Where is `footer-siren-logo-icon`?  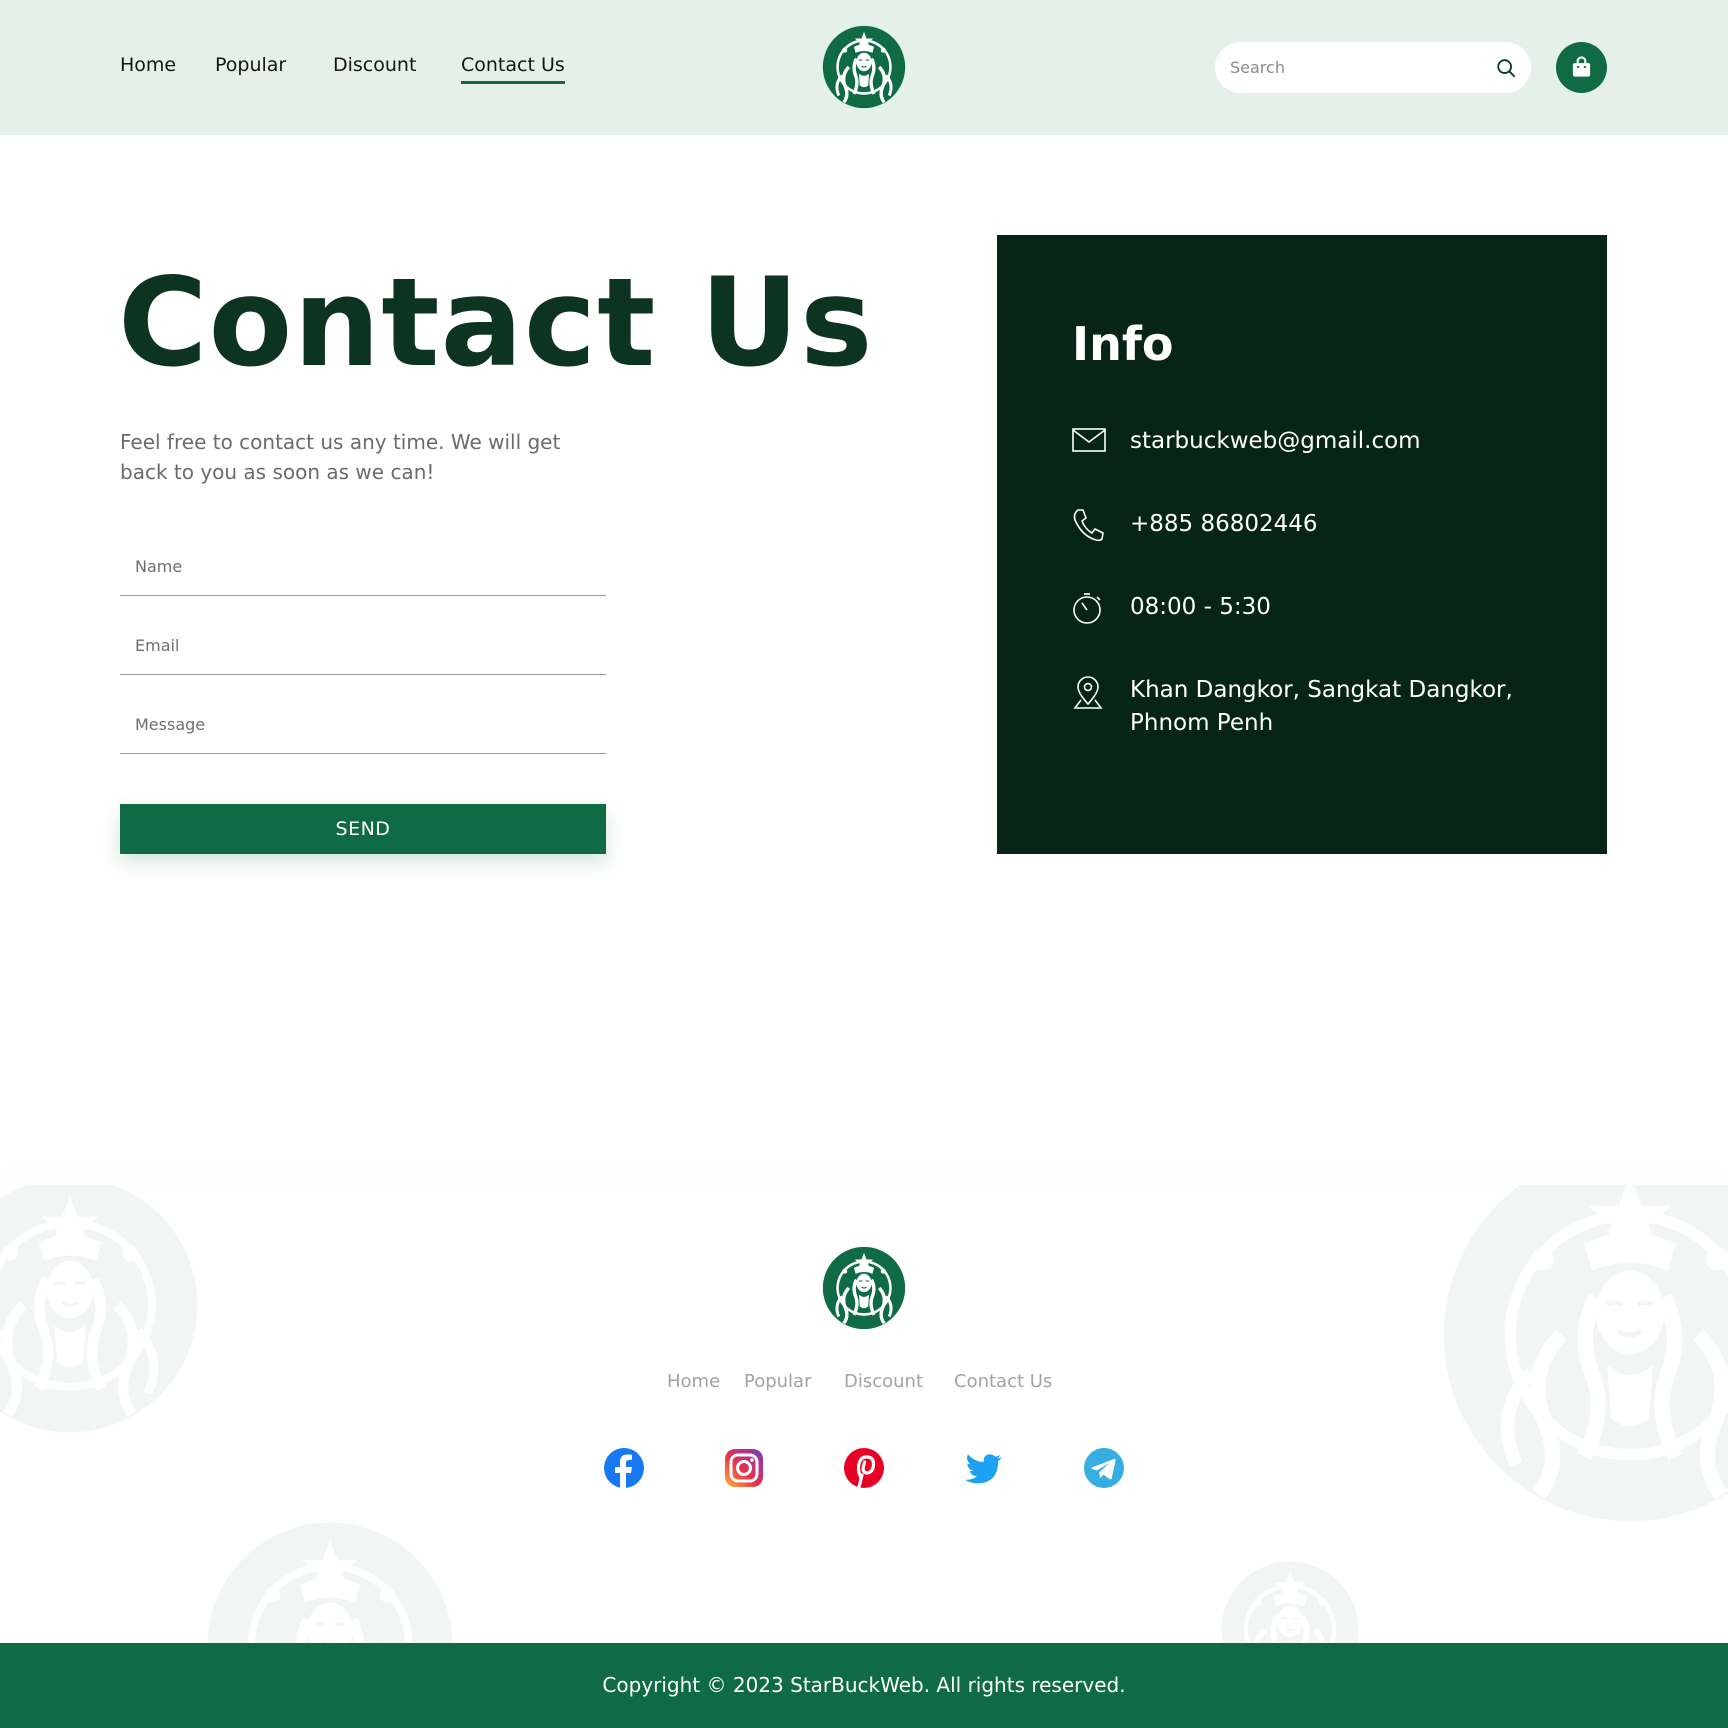
footer-siren-logo-icon is located at coordinates (864, 1288).